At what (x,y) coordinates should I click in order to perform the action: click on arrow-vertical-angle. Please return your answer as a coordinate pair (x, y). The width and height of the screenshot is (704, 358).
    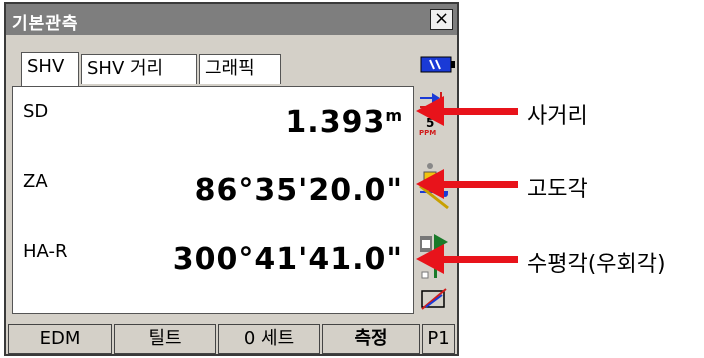
    Looking at the image, I should click on (467, 184).